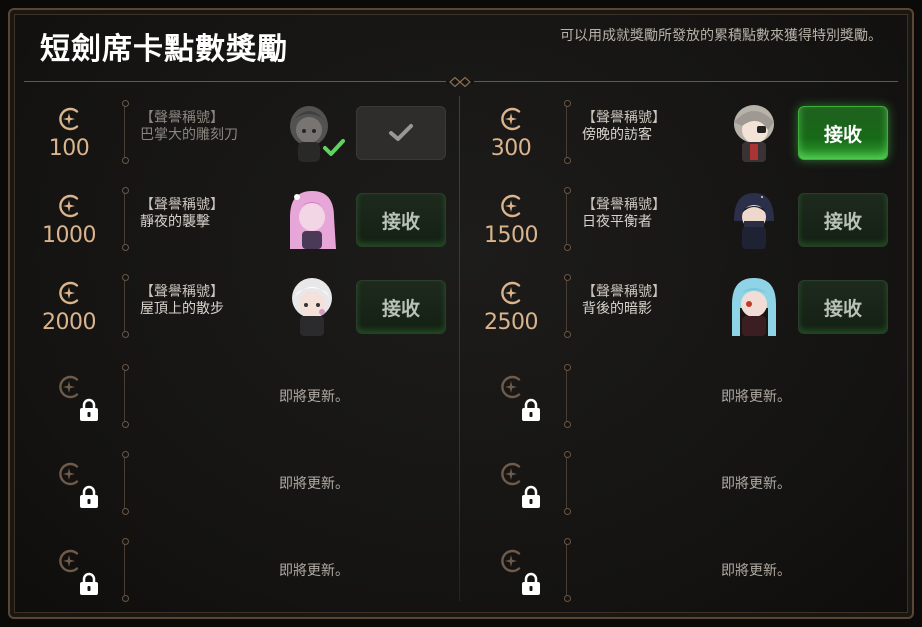  What do you see at coordinates (511, 235) in the screenshot?
I see `points-value: 1500` at bounding box center [511, 235].